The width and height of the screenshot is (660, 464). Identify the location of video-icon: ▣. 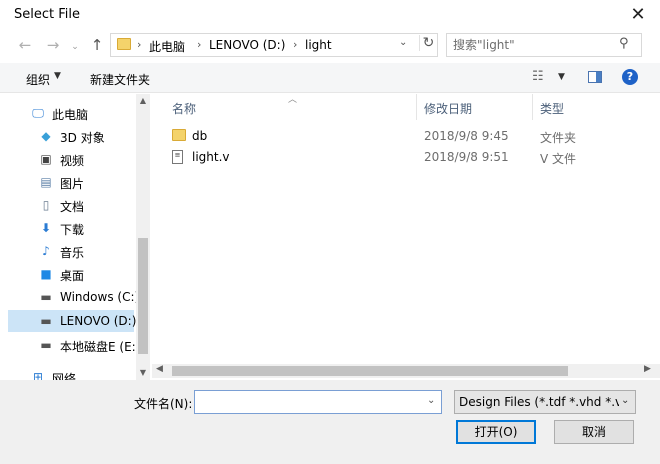
(46, 159).